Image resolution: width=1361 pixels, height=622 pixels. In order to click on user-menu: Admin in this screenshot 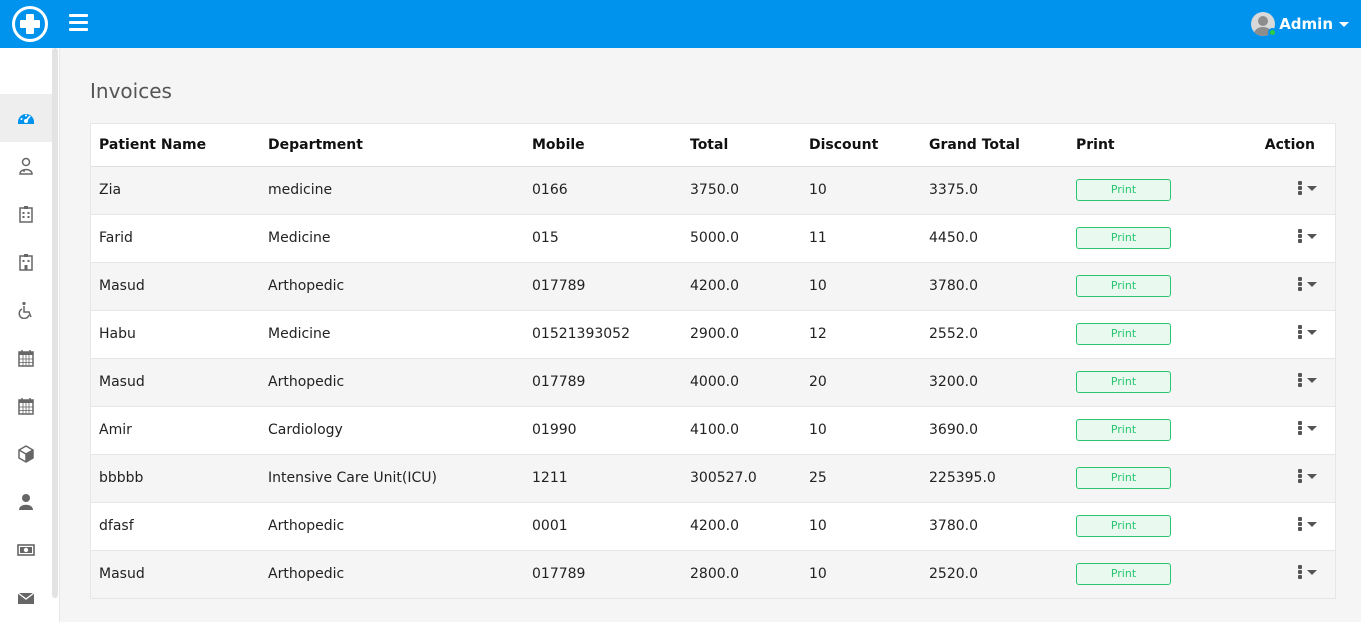, I will do `click(1300, 24)`.